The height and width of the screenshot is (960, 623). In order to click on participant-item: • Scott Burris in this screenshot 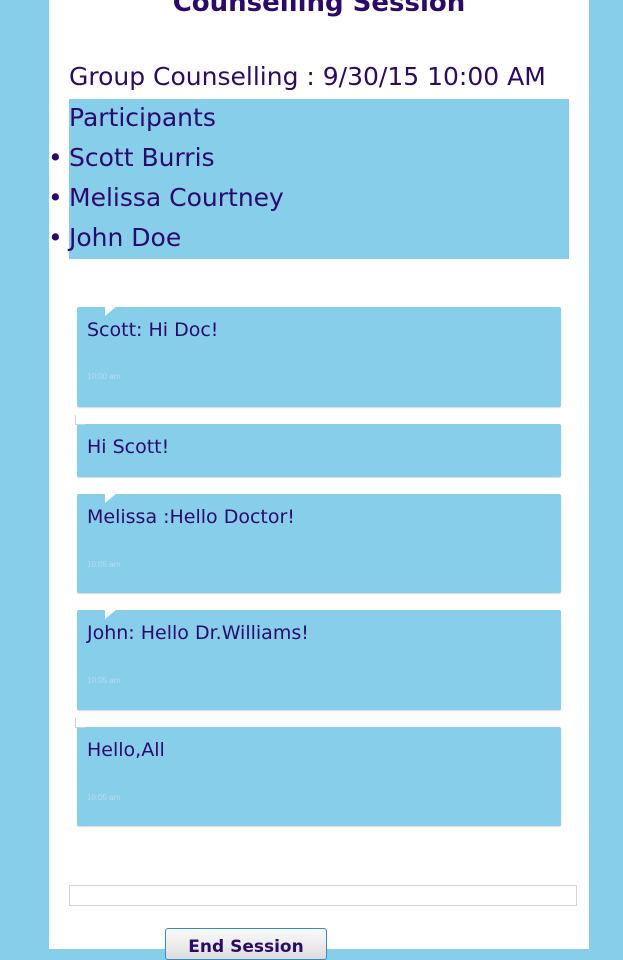, I will do `click(131, 157)`.